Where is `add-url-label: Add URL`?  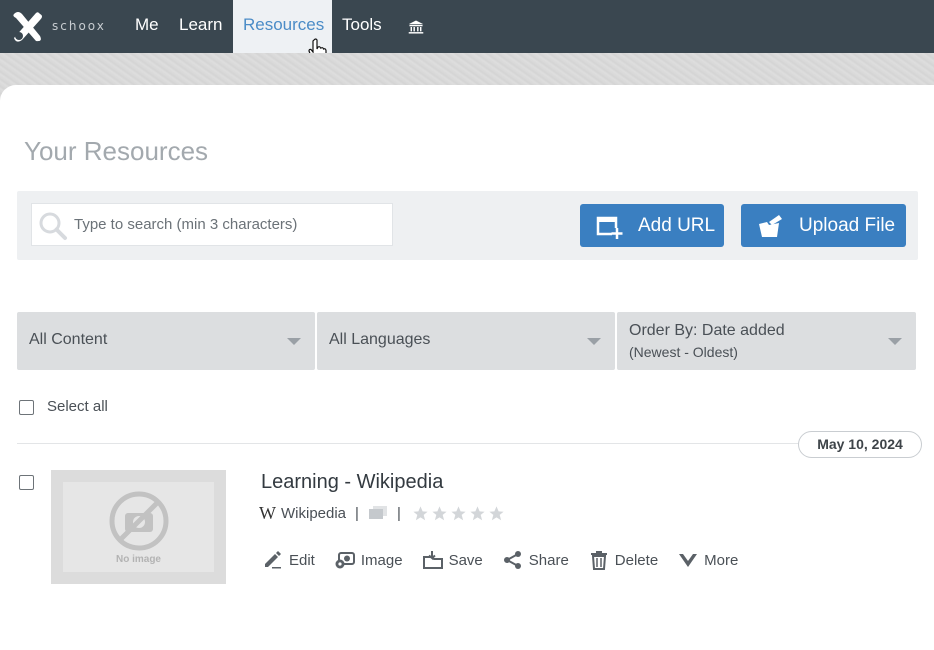
add-url-label: Add URL is located at coordinates (677, 225).